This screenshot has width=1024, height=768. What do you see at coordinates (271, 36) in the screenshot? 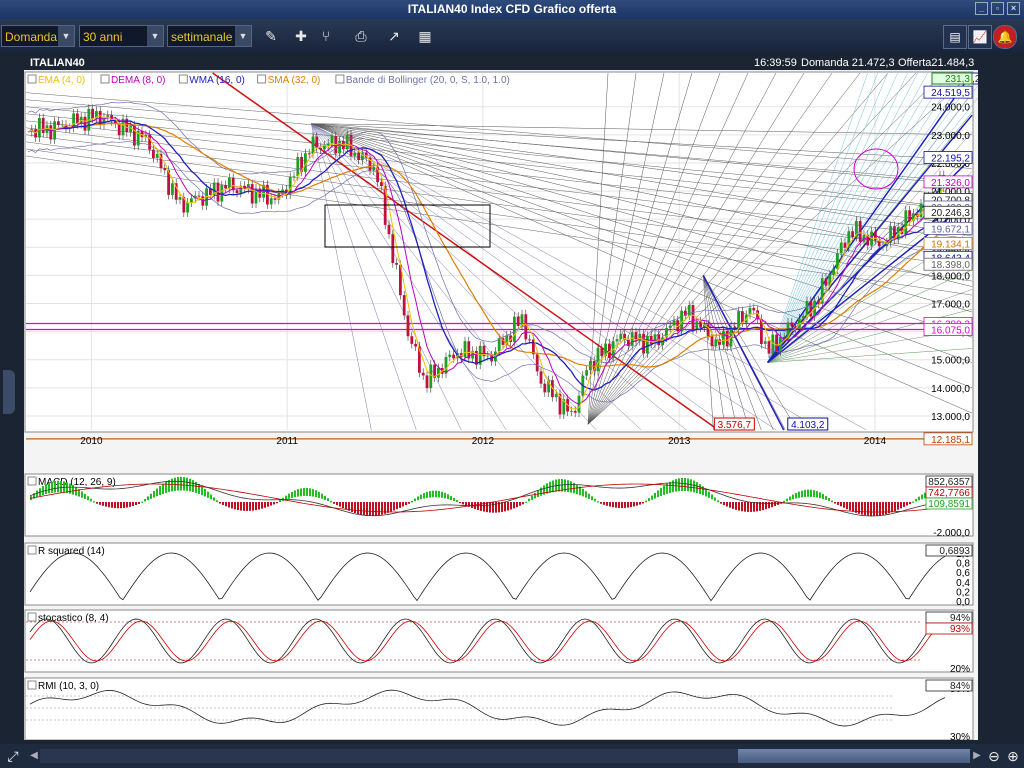
I see `pencil-icon: ✎` at bounding box center [271, 36].